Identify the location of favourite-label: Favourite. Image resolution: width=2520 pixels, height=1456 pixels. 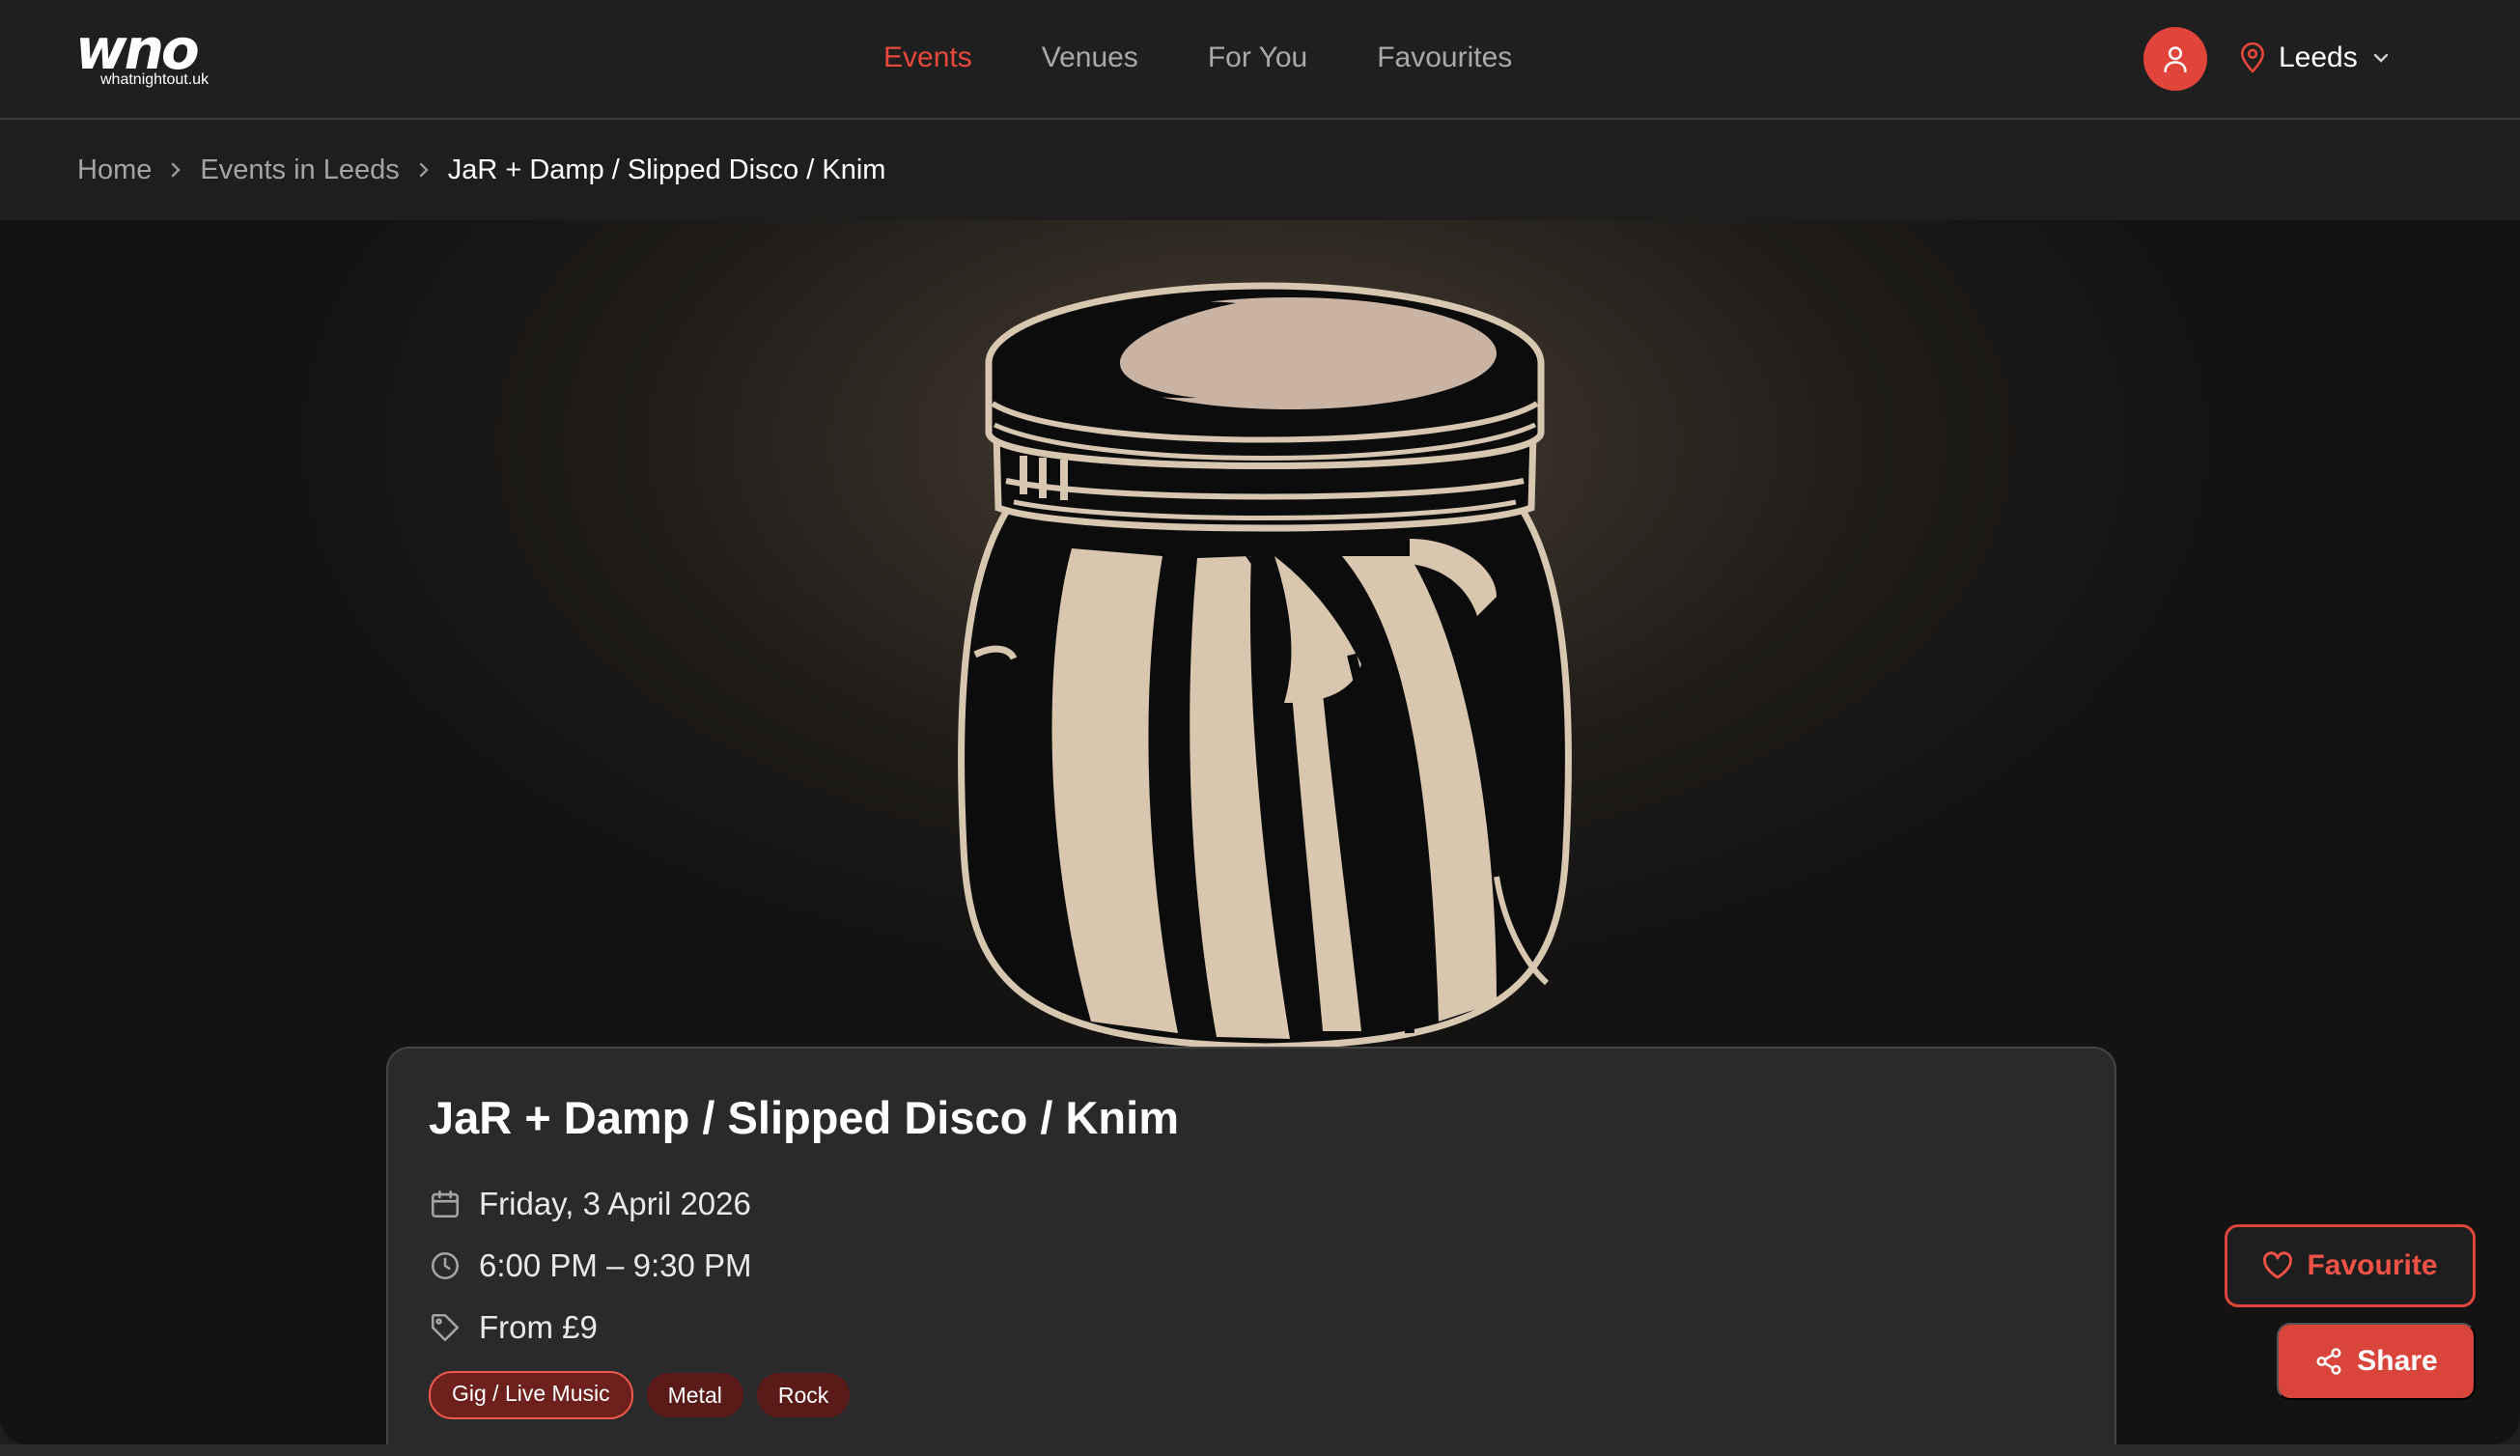
(2373, 1265).